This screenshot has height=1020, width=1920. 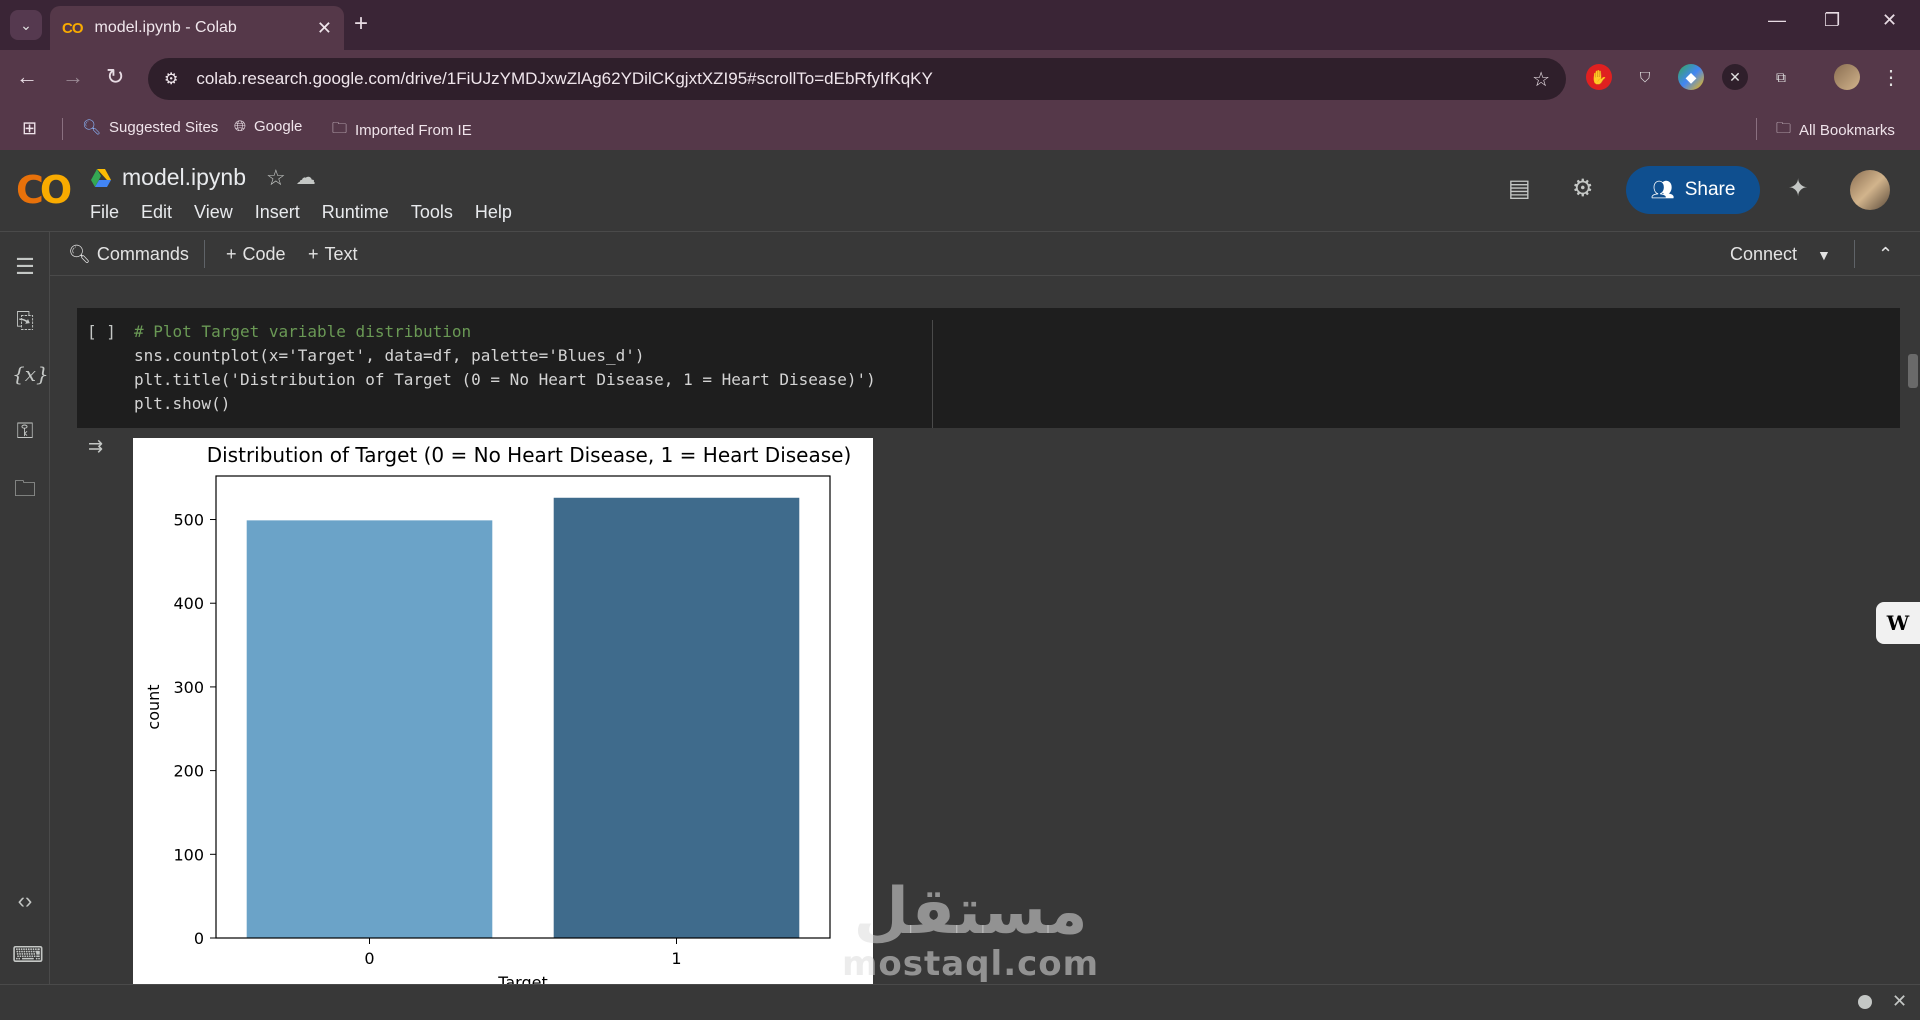 I want to click on comments-icon: ▤, so click(x=1519, y=188).